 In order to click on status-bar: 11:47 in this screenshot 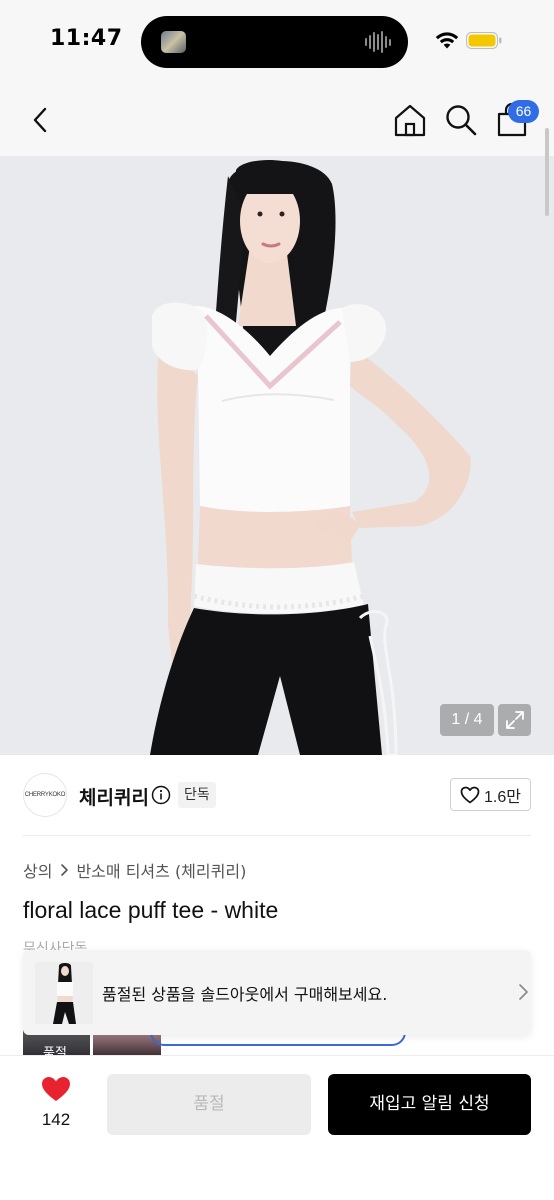, I will do `click(277, 42)`.